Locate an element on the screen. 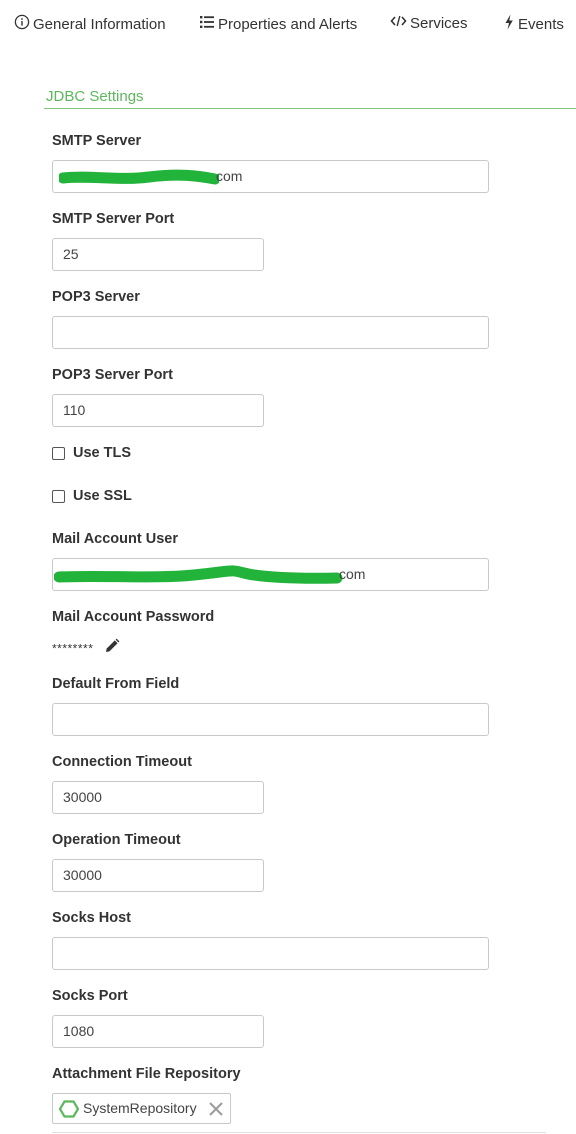 The width and height of the screenshot is (576, 1134). tab-services: Services is located at coordinates (429, 24).